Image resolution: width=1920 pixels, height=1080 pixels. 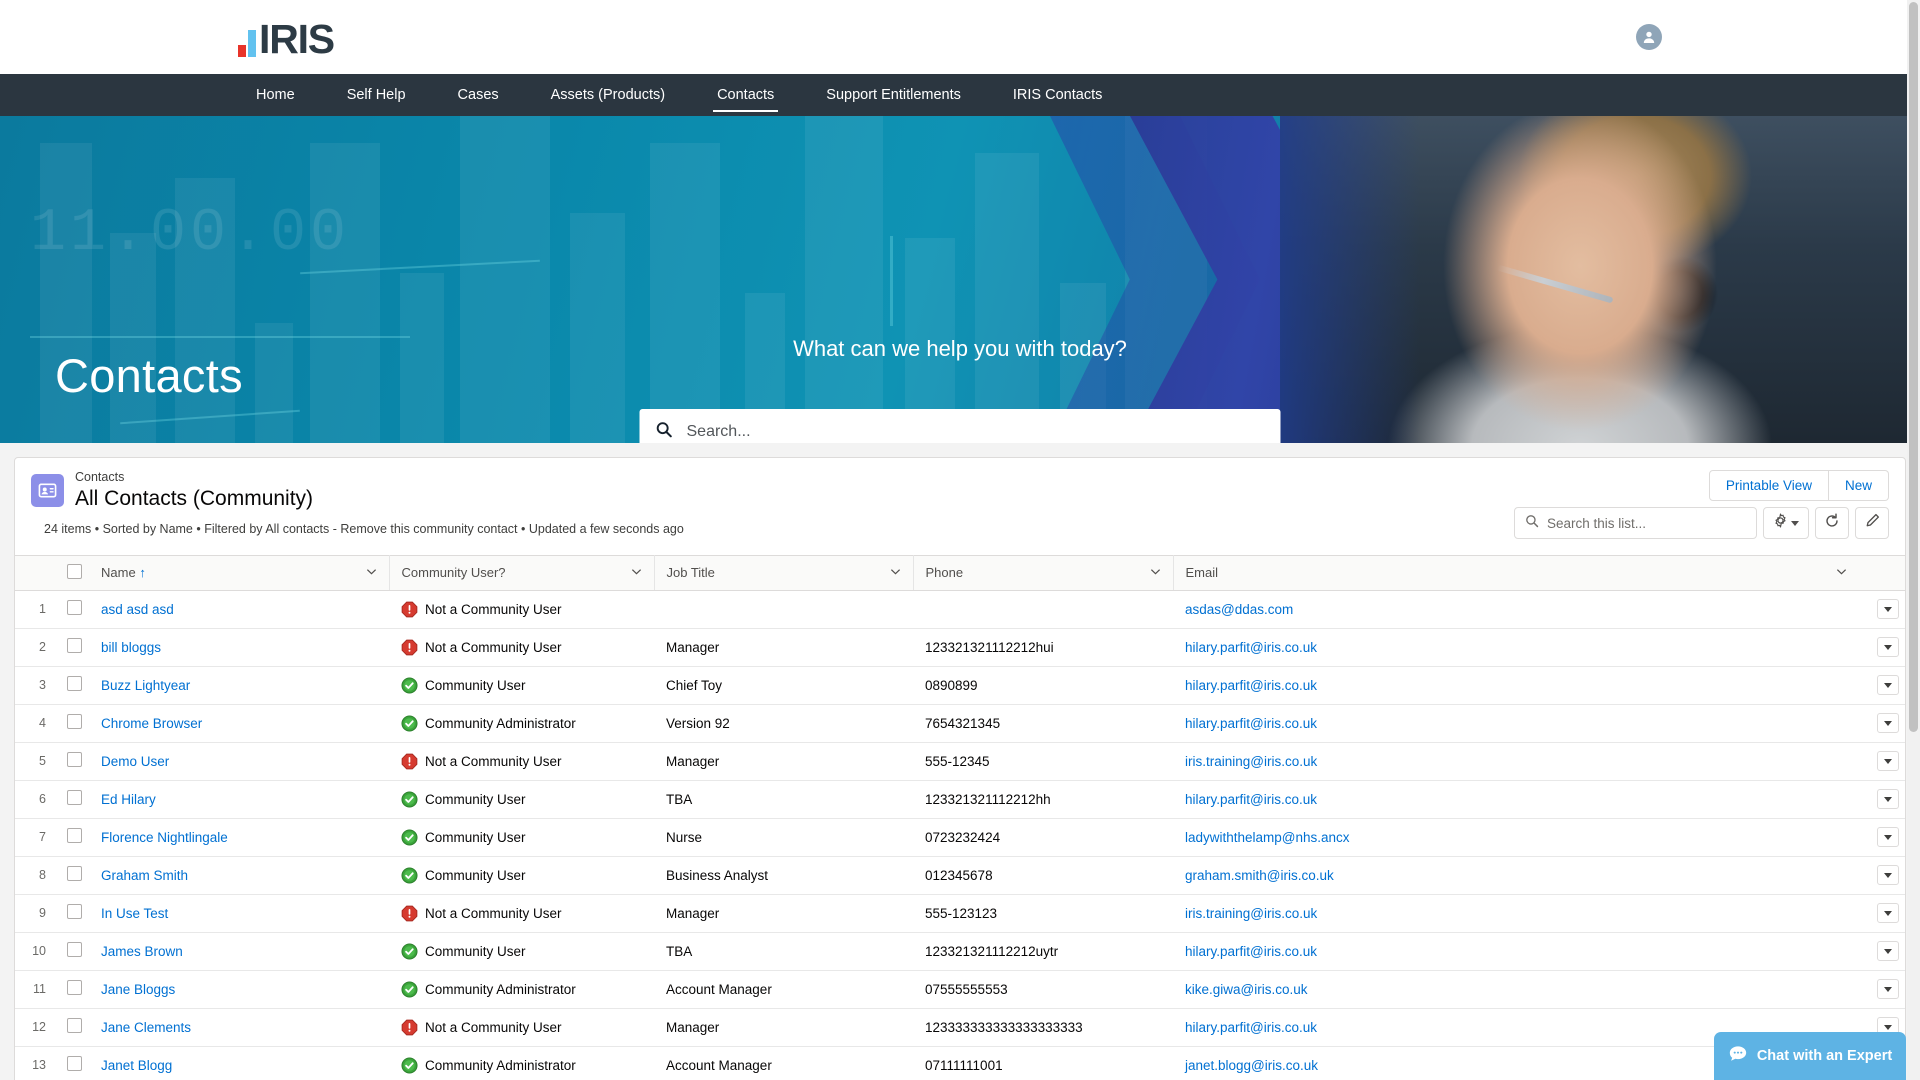 I want to click on refresh-button, so click(x=1832, y=523).